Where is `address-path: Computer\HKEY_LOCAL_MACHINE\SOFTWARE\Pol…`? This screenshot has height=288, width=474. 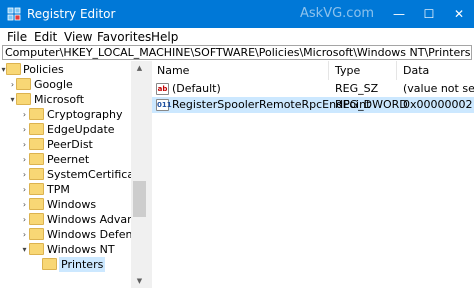
address-path: Computer\HKEY_LOCAL_MACHINE\SOFTWARE\Pol… is located at coordinates (238, 52).